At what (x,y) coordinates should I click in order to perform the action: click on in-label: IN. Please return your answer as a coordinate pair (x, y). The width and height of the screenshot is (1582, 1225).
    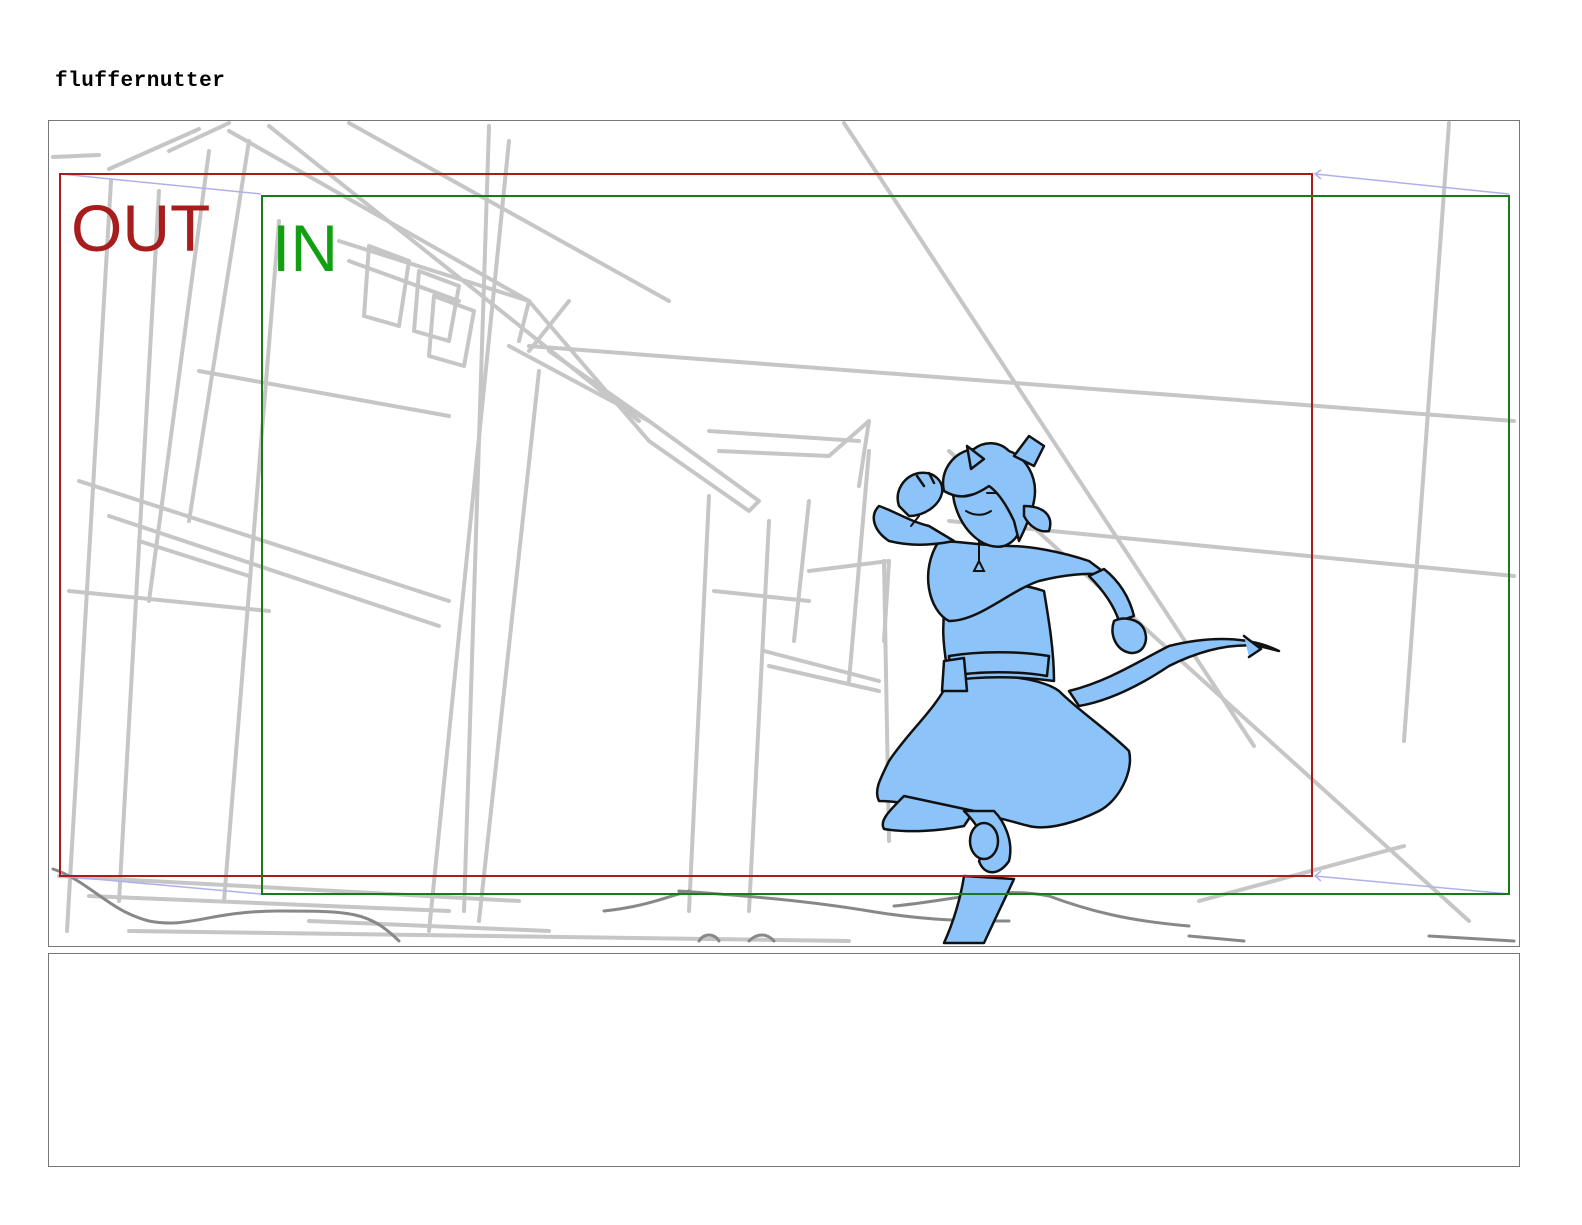
    Looking at the image, I should click on (305, 248).